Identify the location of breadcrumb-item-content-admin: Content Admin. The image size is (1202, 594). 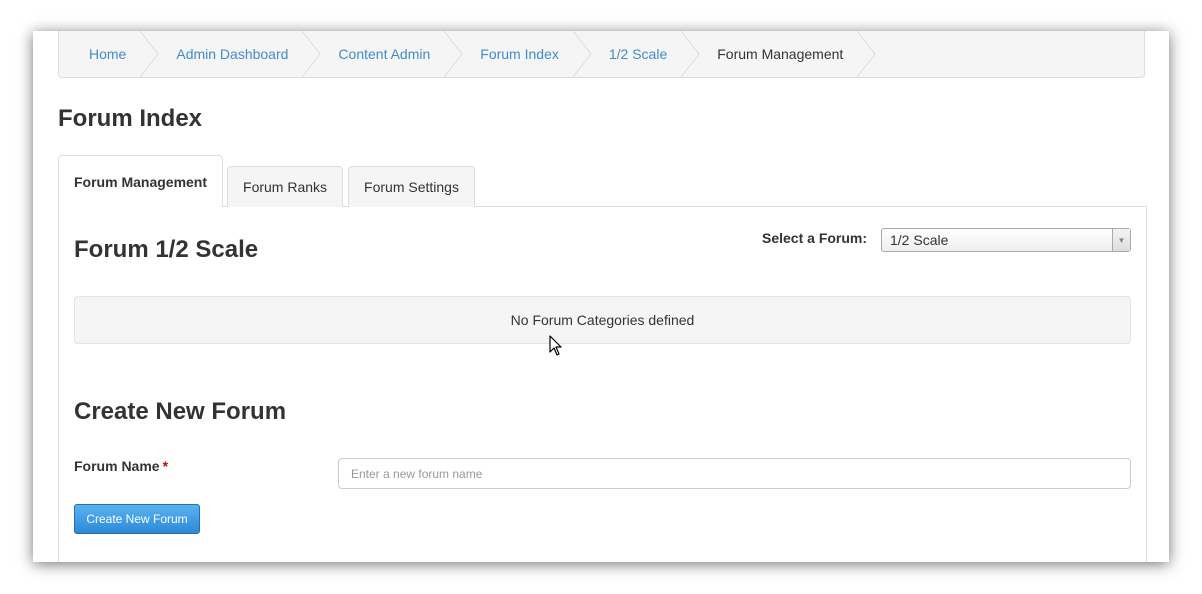
(384, 54).